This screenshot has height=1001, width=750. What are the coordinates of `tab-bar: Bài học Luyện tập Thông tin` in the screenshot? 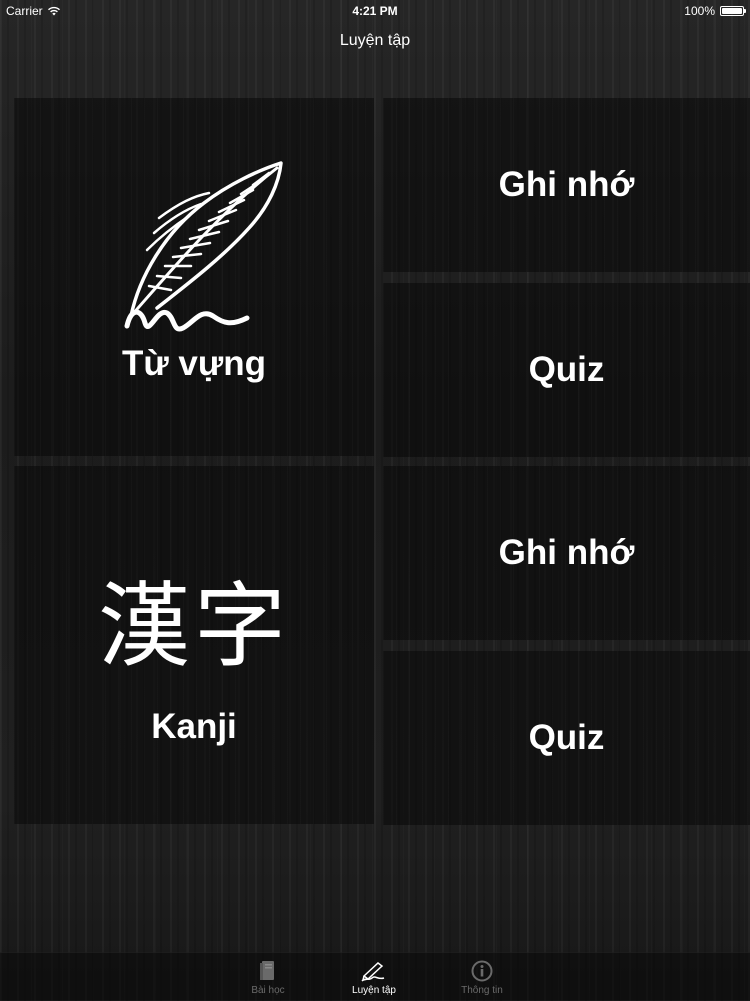 It's located at (375, 976).